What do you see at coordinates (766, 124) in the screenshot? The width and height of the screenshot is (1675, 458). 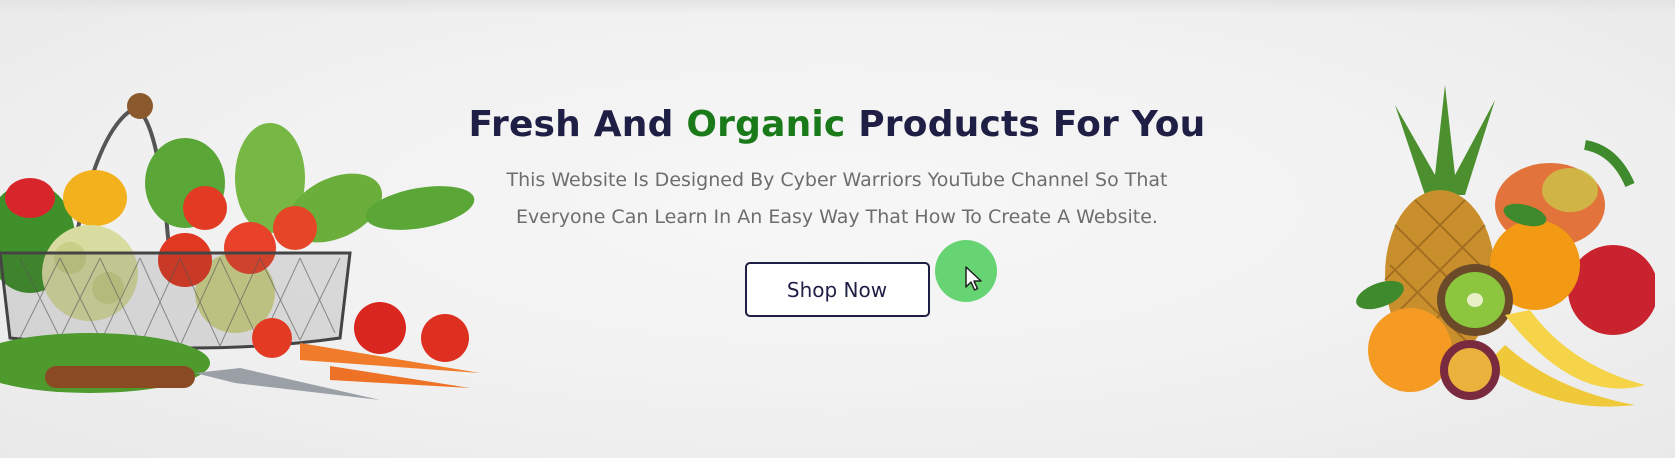 I see `title-accent: Organic` at bounding box center [766, 124].